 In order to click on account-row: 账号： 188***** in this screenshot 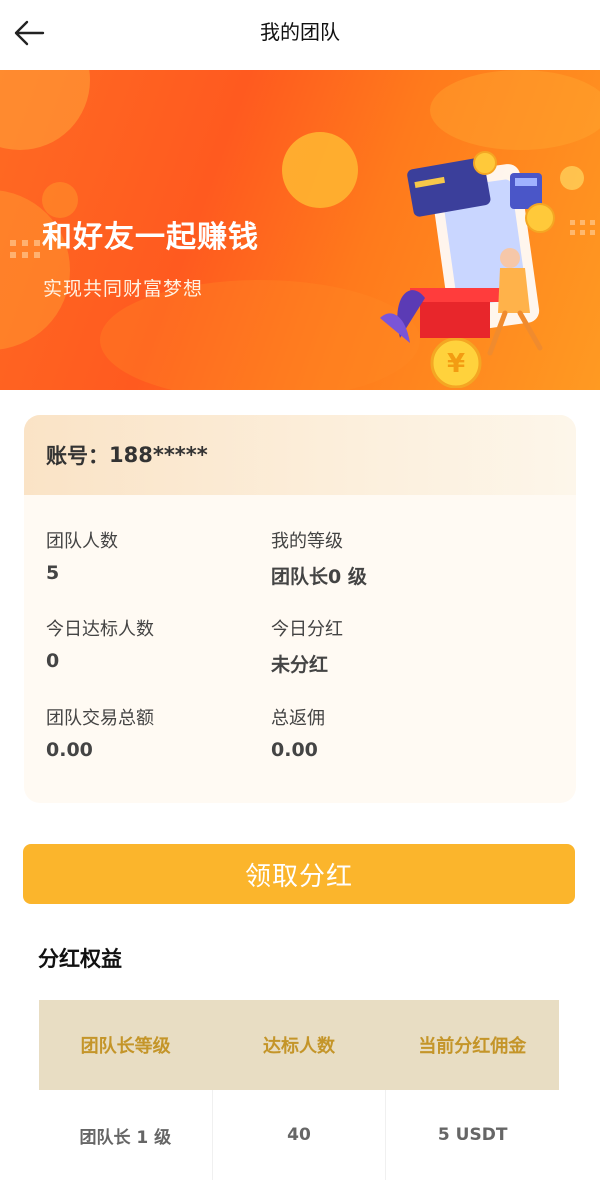, I will do `click(300, 455)`.